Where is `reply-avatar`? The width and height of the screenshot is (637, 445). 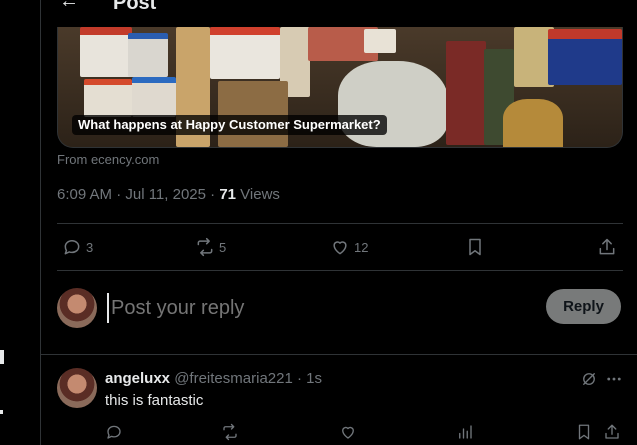
reply-avatar is located at coordinates (77, 388).